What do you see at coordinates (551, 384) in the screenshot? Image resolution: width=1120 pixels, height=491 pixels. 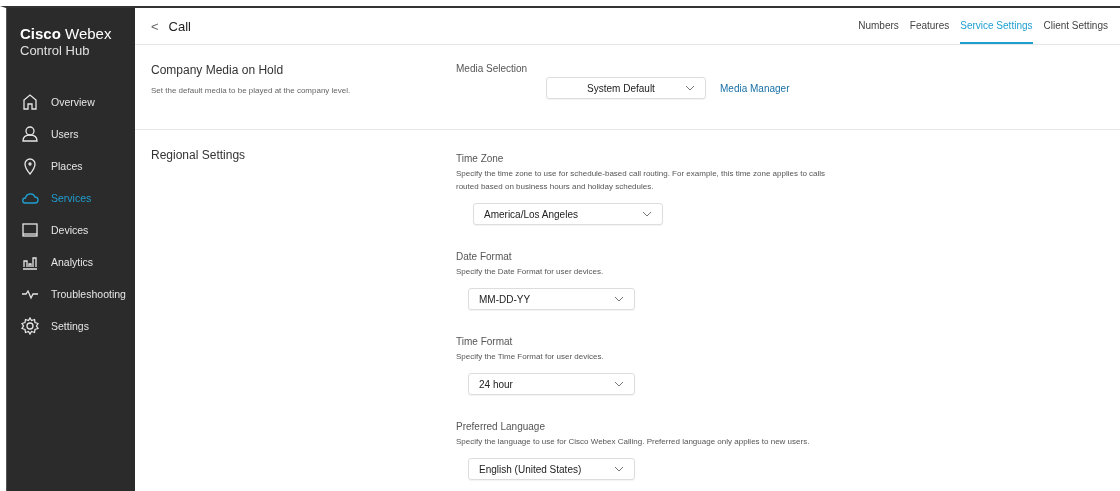 I see `dropdown: 24 hour` at bounding box center [551, 384].